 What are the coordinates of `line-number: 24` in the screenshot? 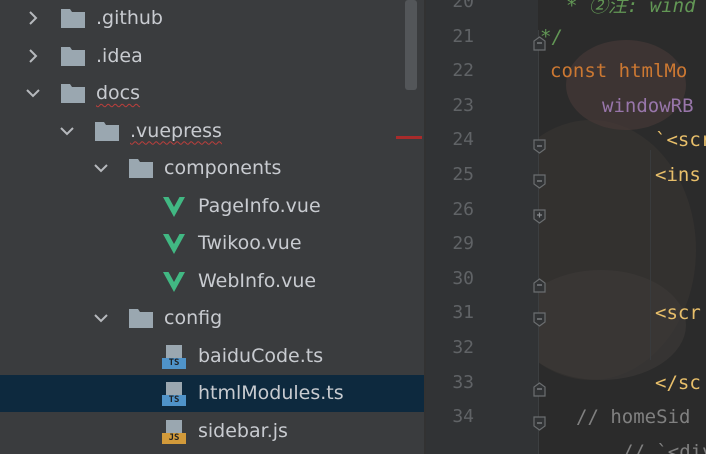 It's located at (463, 140).